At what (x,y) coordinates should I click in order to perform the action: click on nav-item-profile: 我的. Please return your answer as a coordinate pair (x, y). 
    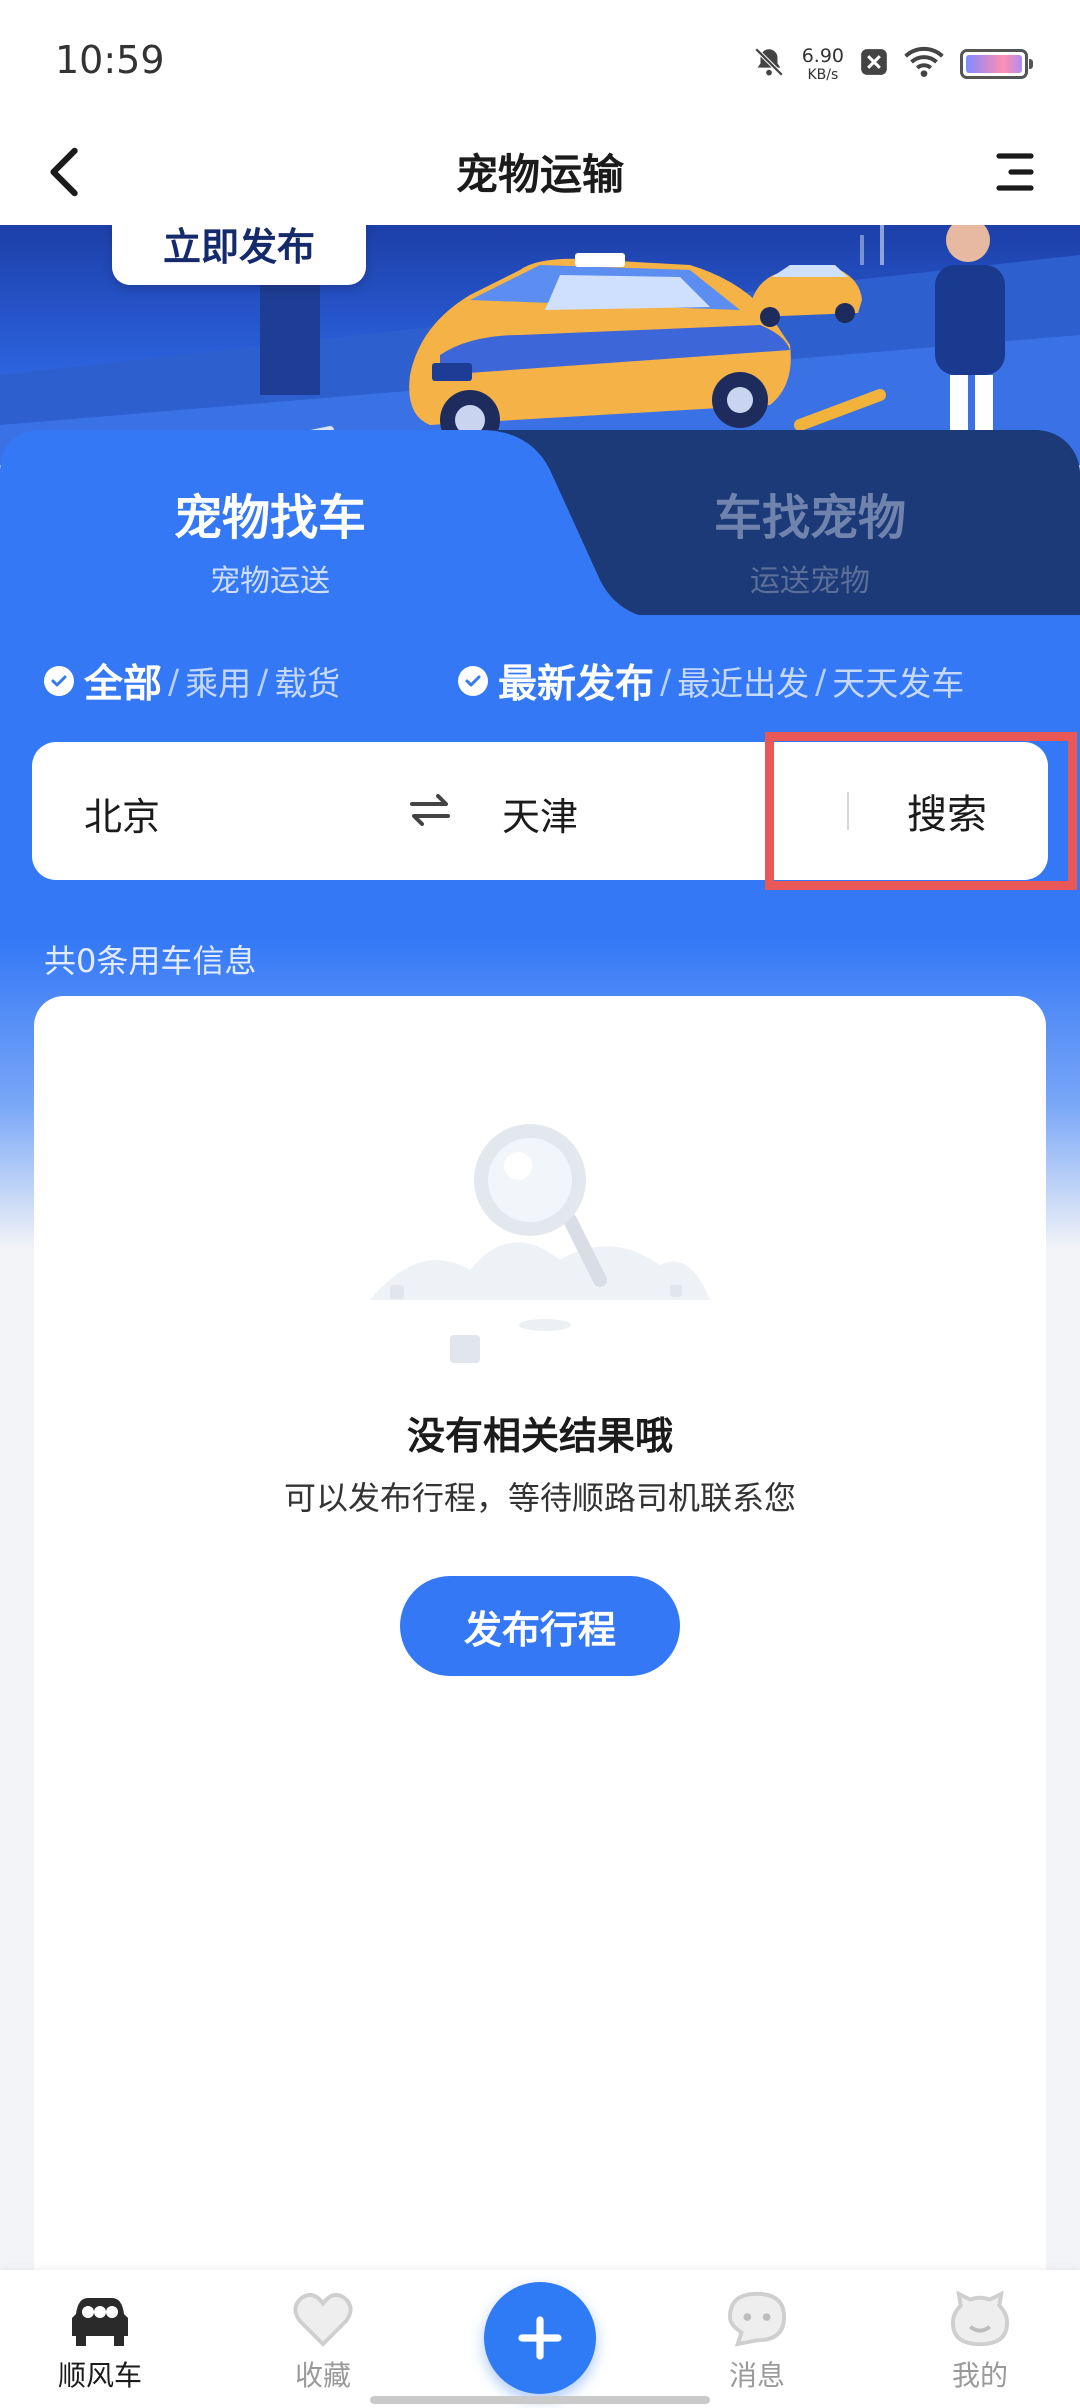
    Looking at the image, I should click on (980, 2342).